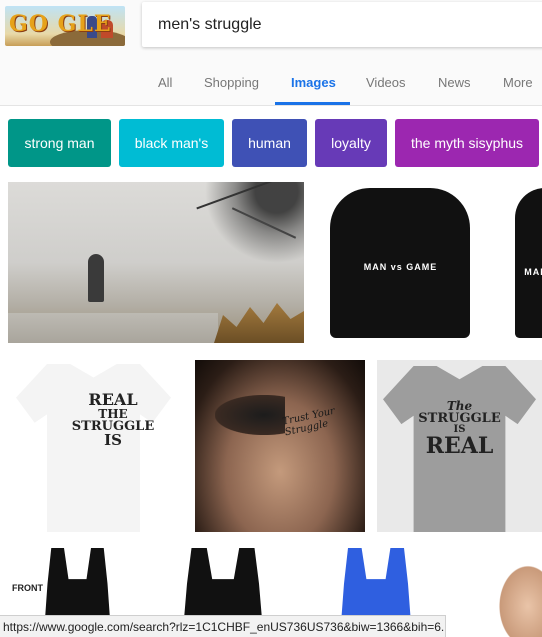 The height and width of the screenshot is (637, 542). I want to click on hoodie-print-text: MAN vs GAME, so click(400, 267).